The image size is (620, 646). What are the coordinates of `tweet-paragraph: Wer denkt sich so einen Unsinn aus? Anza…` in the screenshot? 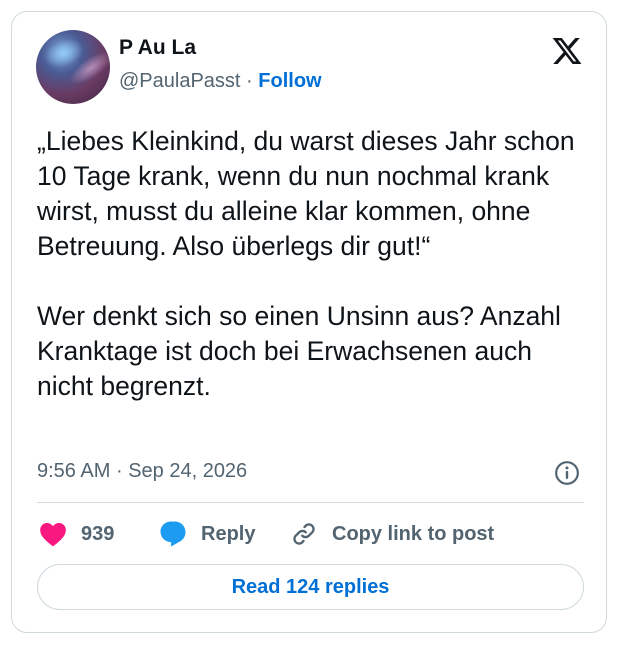 It's located at (299, 351).